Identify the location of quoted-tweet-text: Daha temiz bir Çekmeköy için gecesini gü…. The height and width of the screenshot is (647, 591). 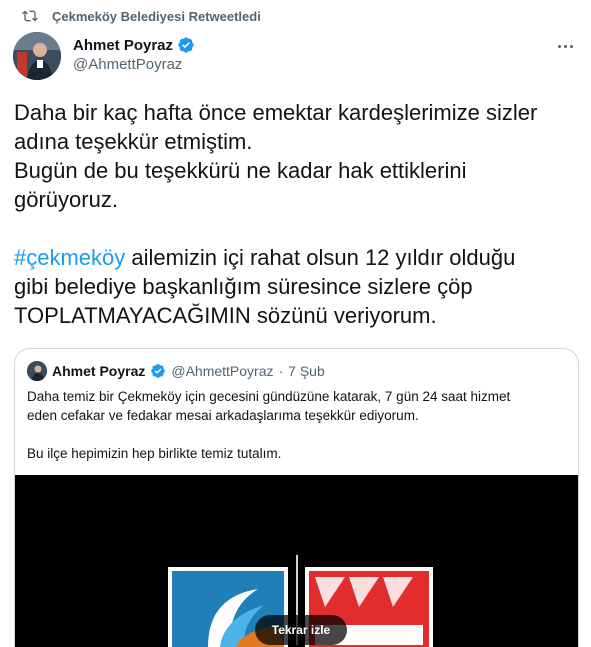
(297, 425).